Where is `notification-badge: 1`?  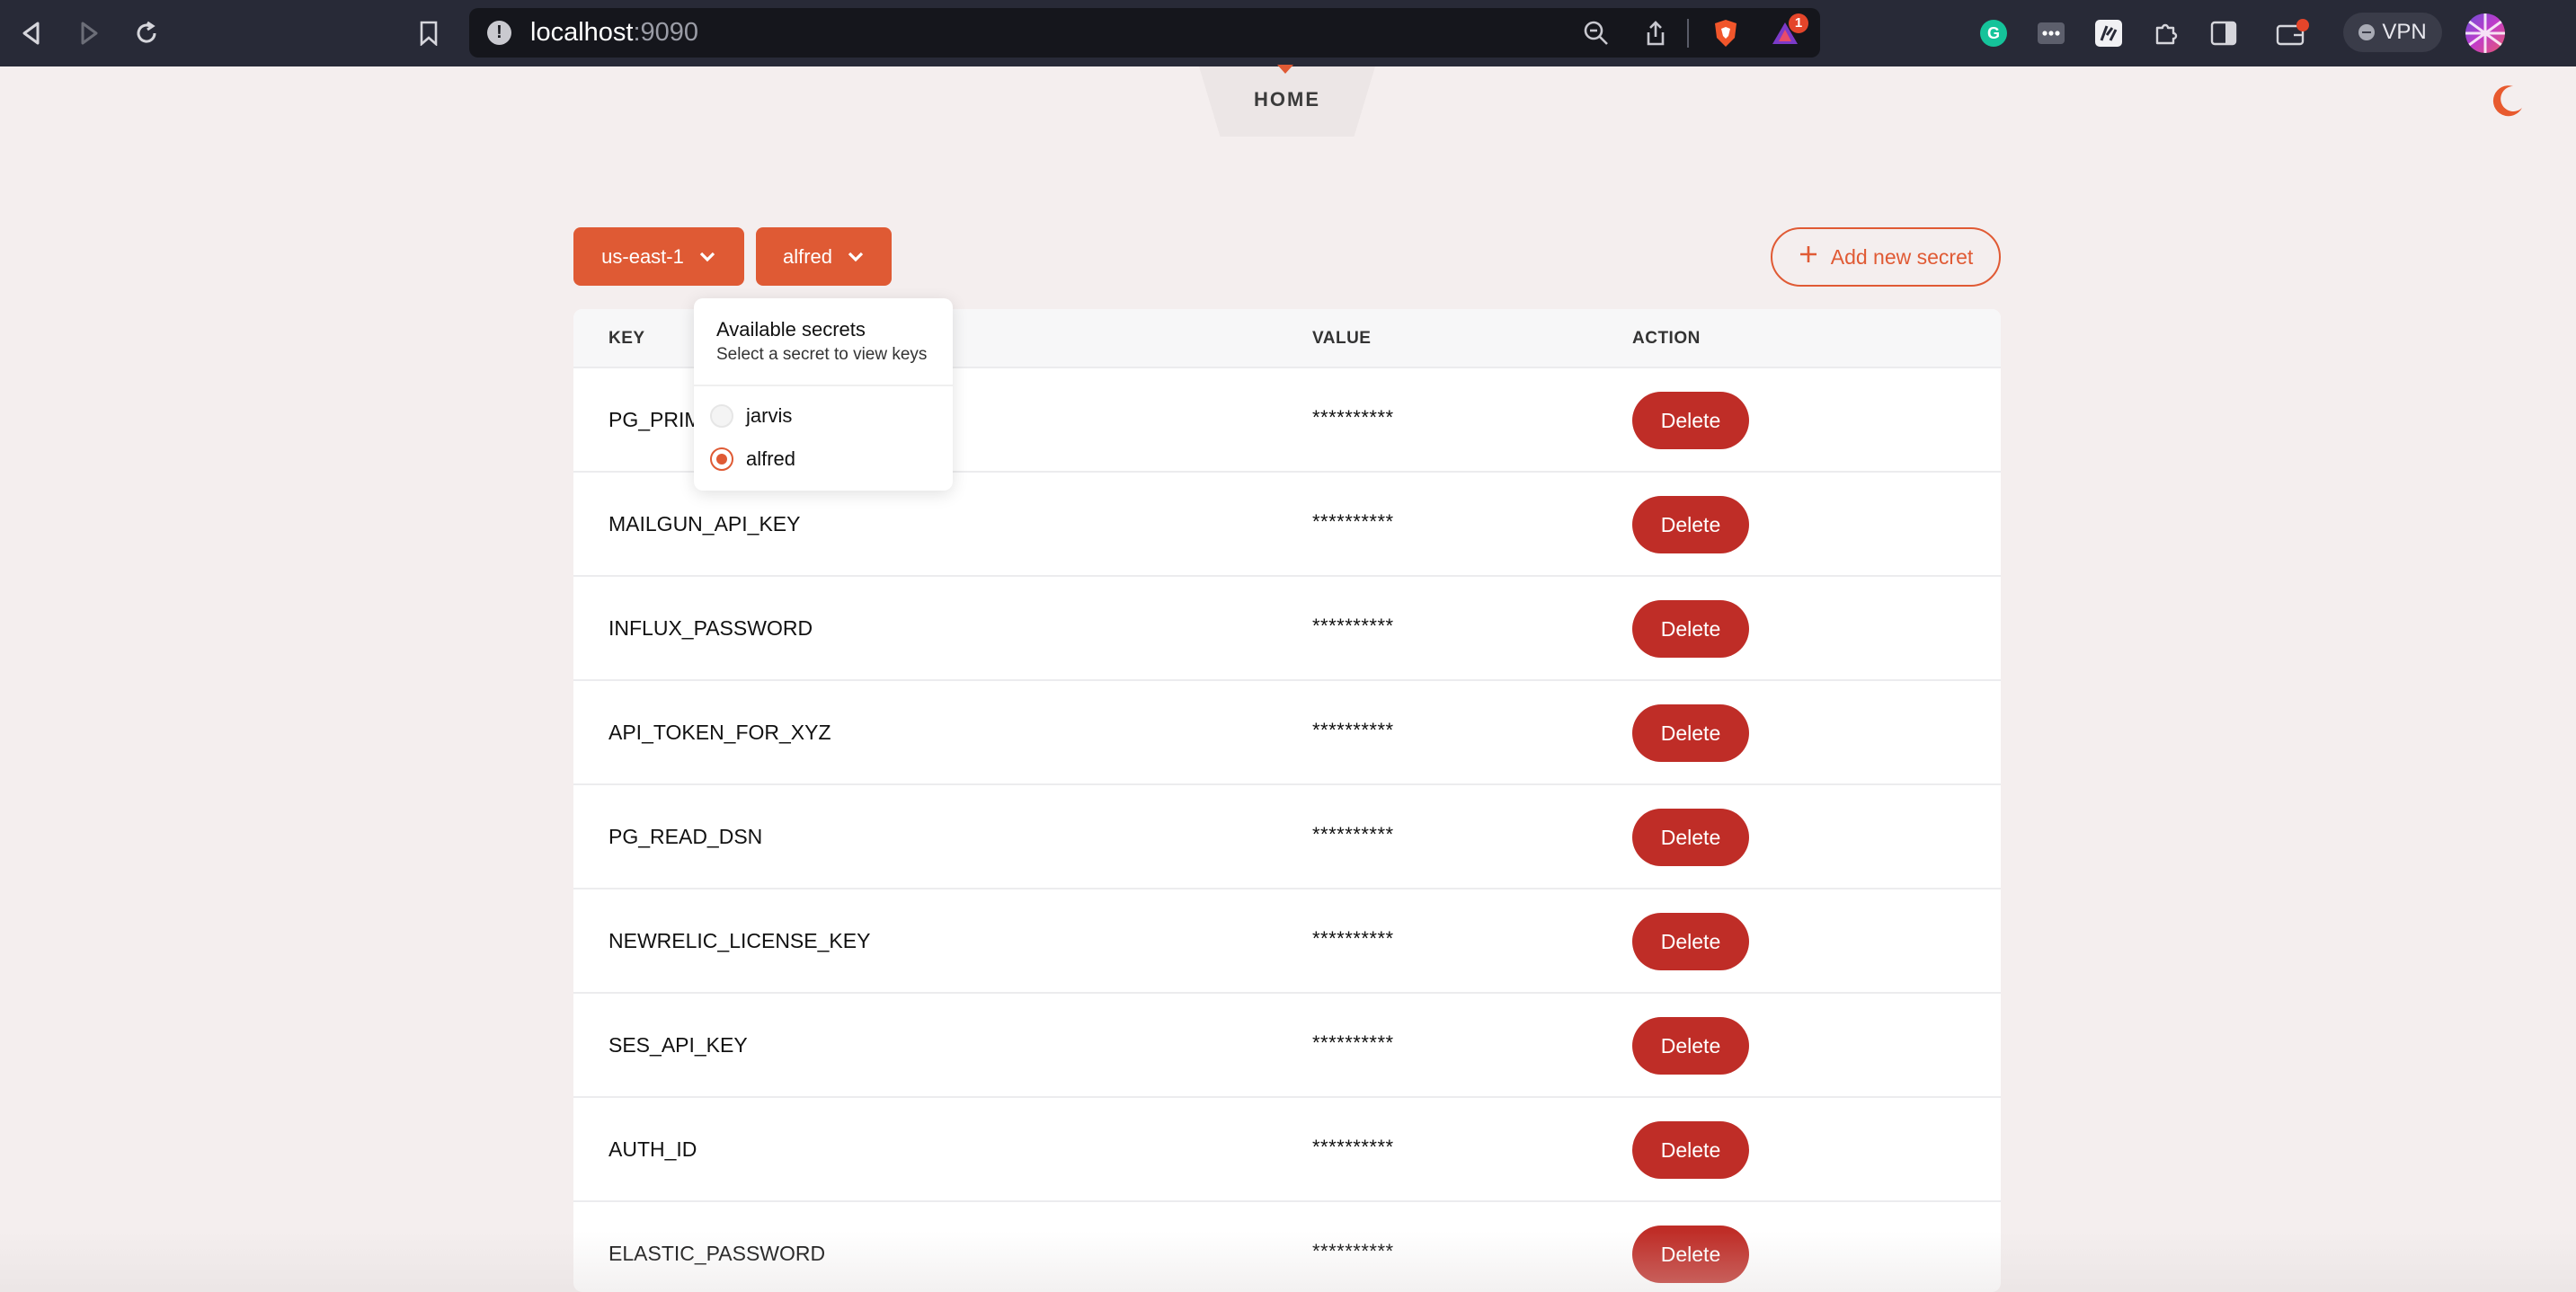 notification-badge: 1 is located at coordinates (1798, 23).